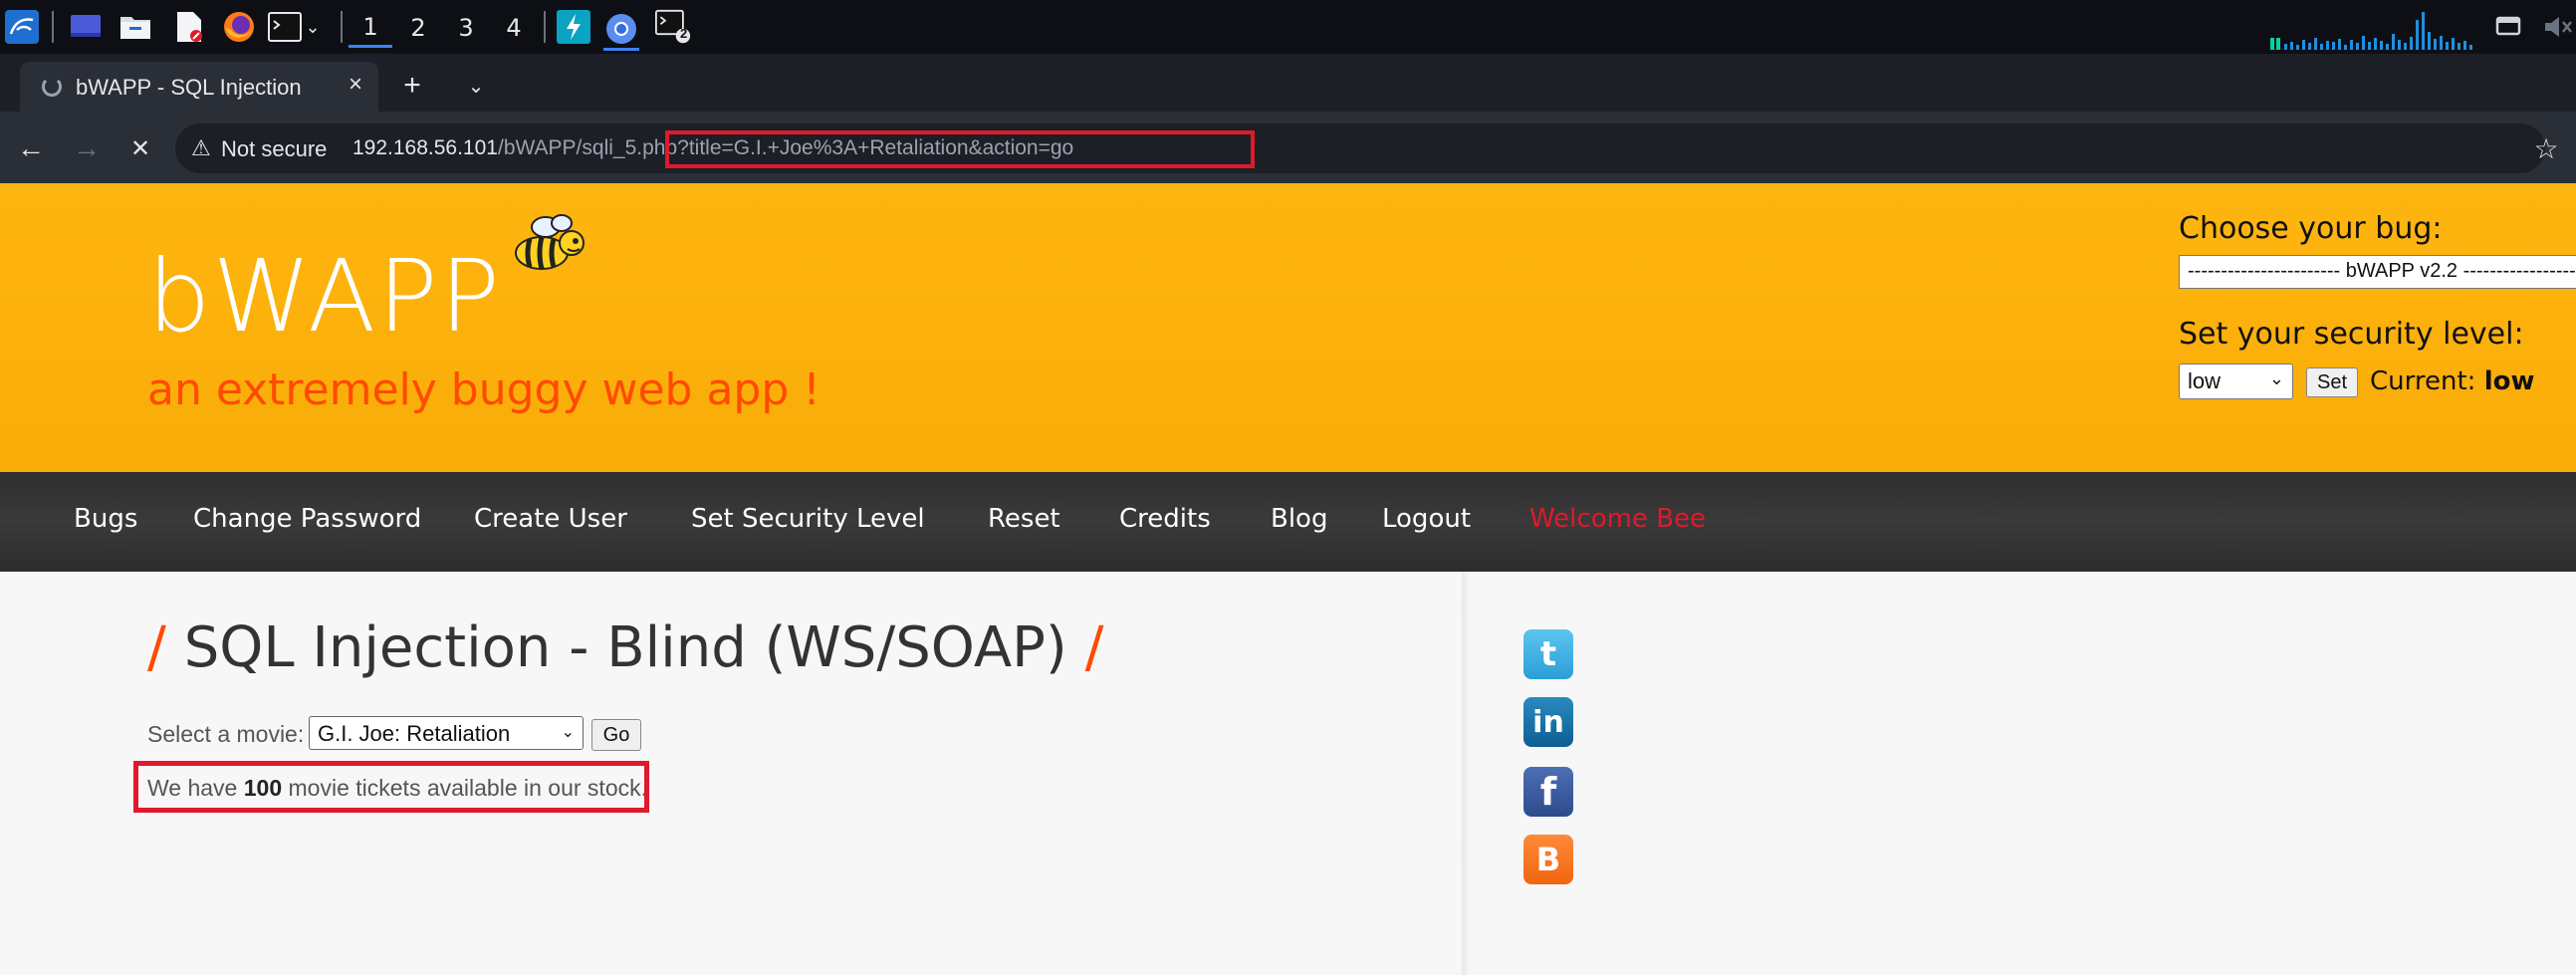 Image resolution: width=2576 pixels, height=975 pixels. What do you see at coordinates (1299, 519) in the screenshot?
I see `menu-blog: Blog` at bounding box center [1299, 519].